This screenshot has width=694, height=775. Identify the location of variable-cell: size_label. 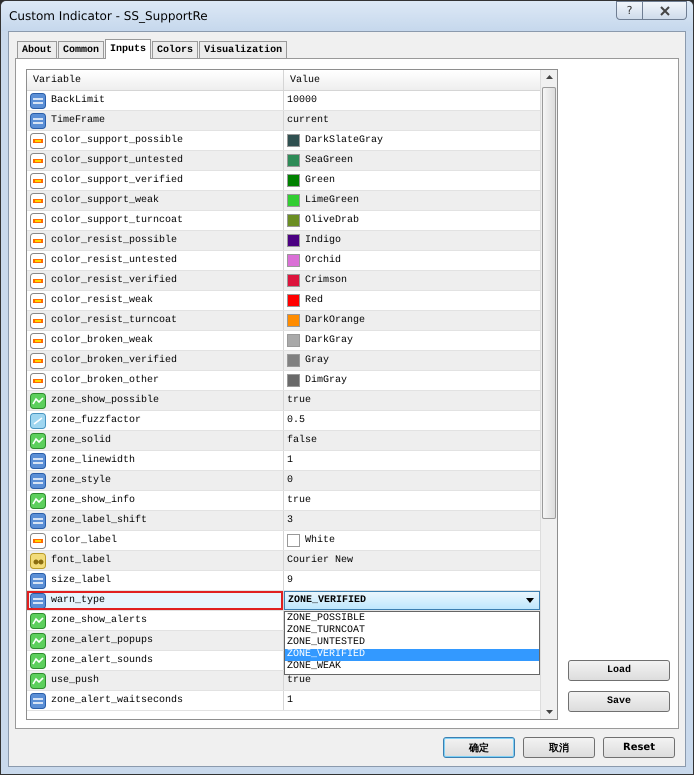
(155, 580).